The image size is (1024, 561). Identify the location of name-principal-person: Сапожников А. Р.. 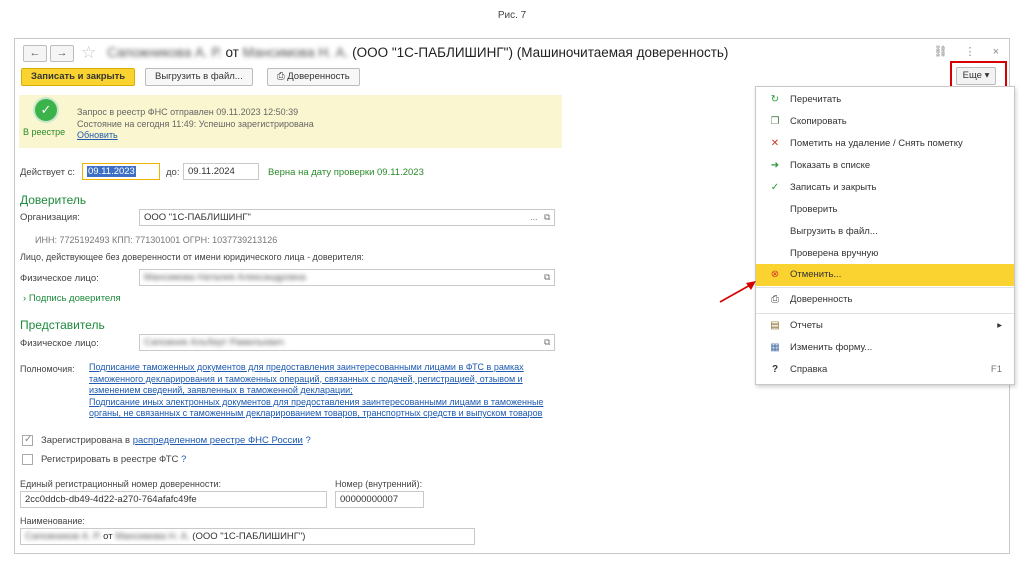
(63, 536).